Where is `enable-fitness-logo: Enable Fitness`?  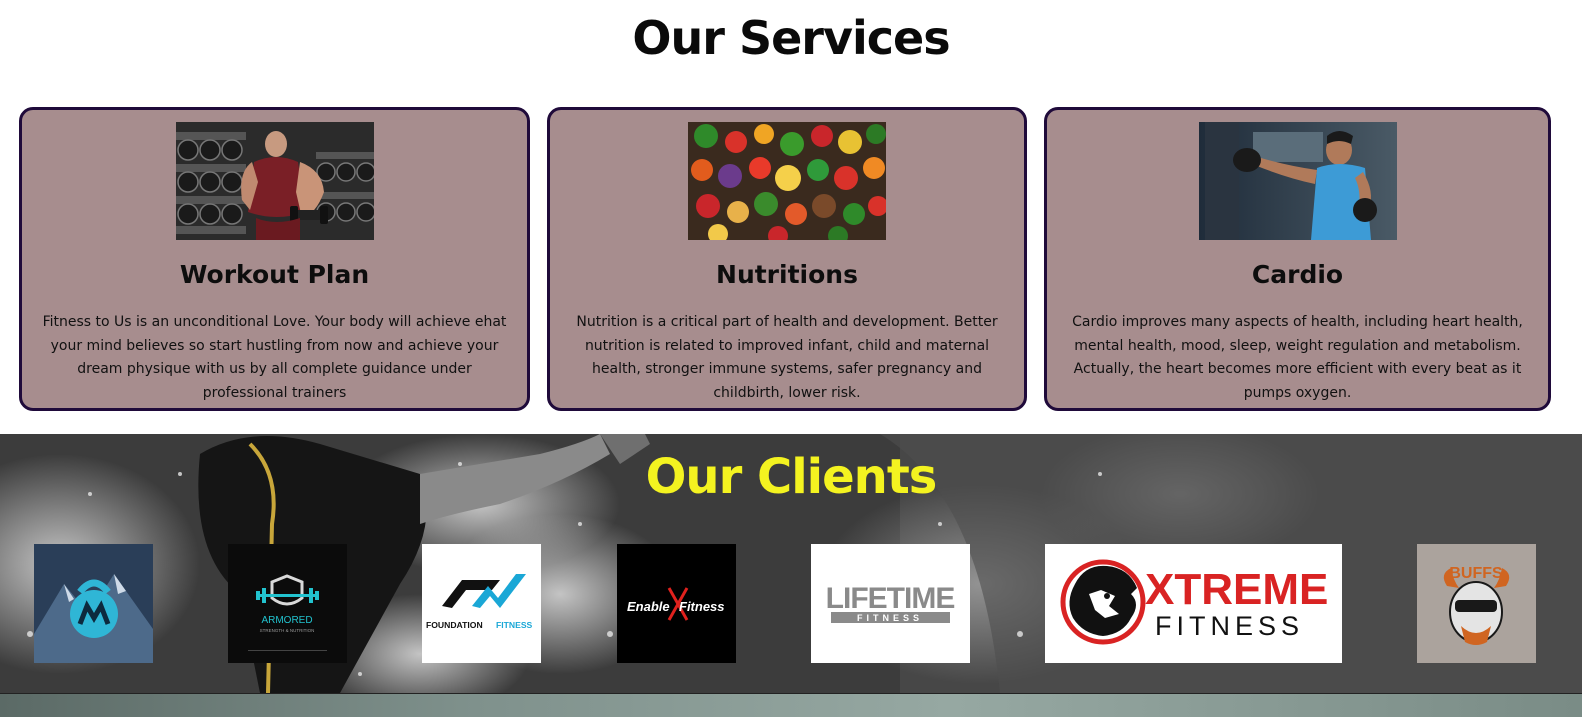 enable-fitness-logo: Enable Fitness is located at coordinates (676, 603).